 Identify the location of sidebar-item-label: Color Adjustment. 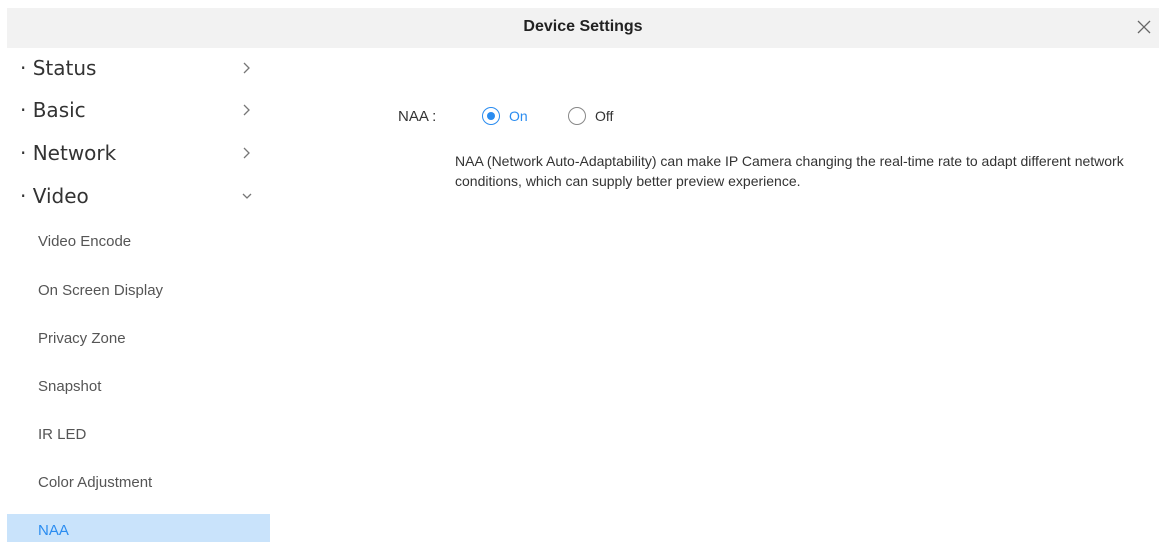
(95, 482).